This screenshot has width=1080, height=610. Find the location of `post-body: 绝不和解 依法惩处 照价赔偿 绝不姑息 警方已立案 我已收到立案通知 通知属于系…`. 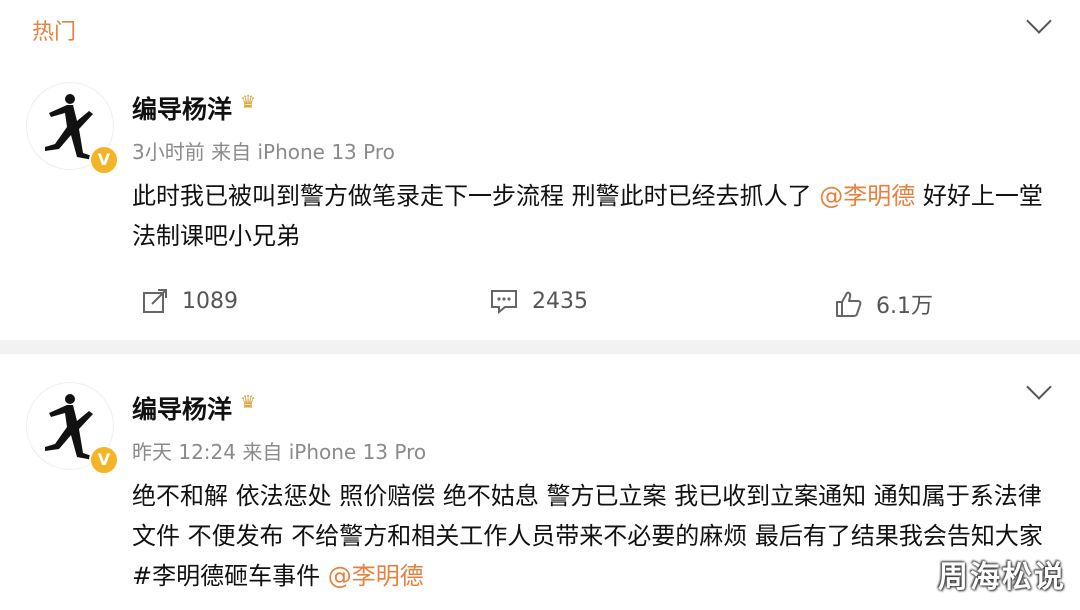

post-body: 绝不和解 依法惩处 照价赔偿 绝不姑息 警方已立案 我已收到立案通知 通知属于系… is located at coordinates (587, 516).